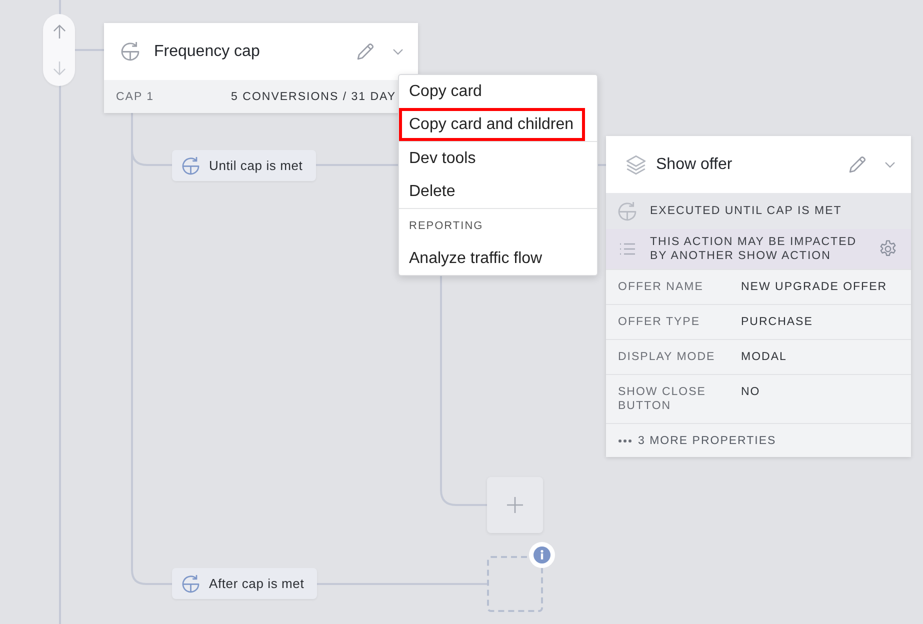  I want to click on menu-item: Dev tools, so click(492, 158).